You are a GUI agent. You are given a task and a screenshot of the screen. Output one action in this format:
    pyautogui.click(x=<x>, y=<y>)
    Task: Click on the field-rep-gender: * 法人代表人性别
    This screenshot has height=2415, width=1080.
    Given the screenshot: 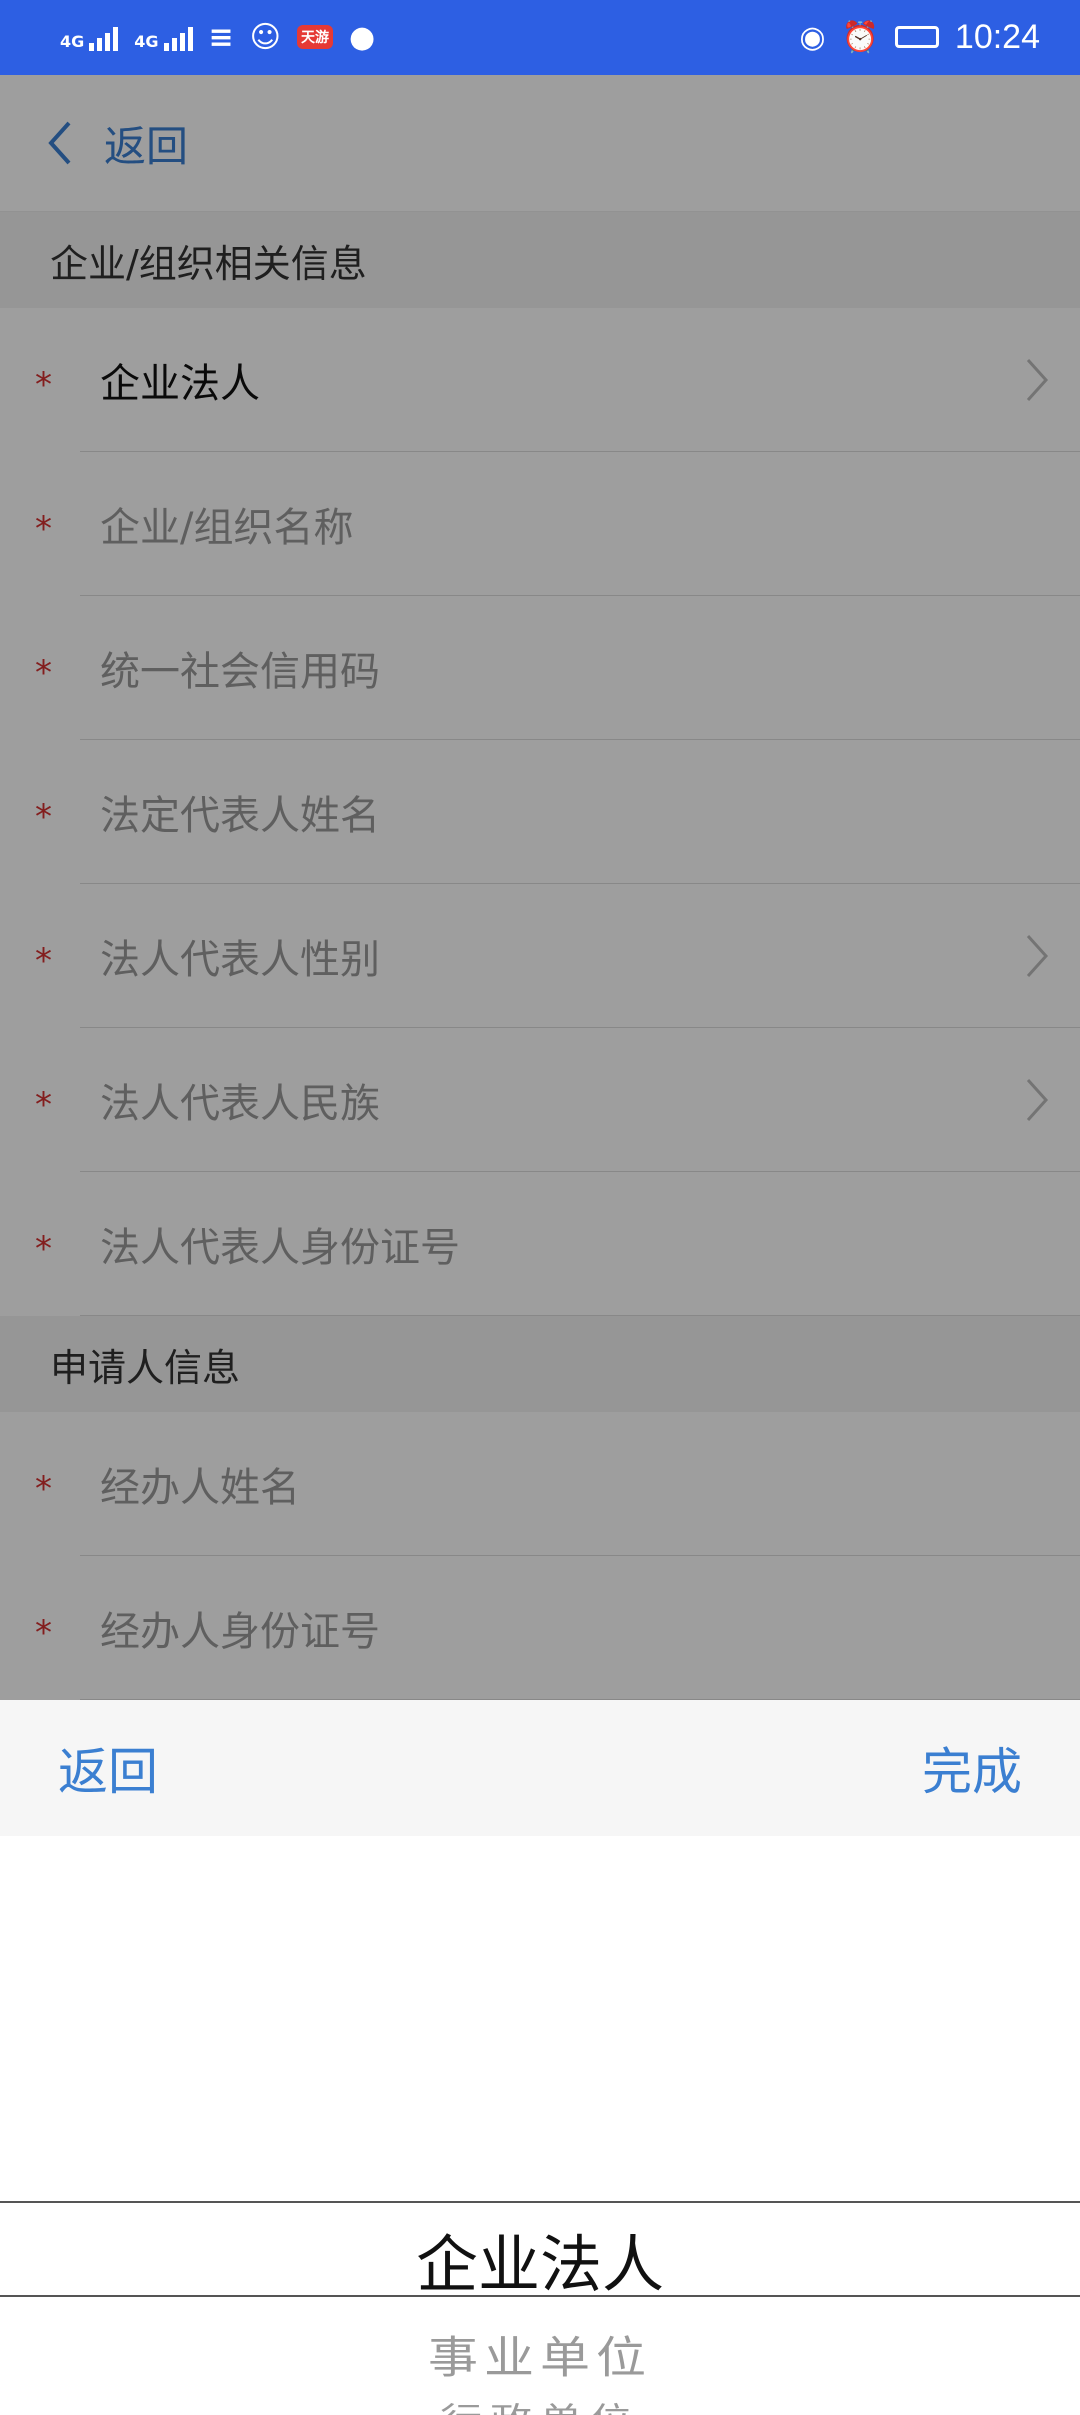 What is the action you would take?
    pyautogui.click(x=540, y=956)
    